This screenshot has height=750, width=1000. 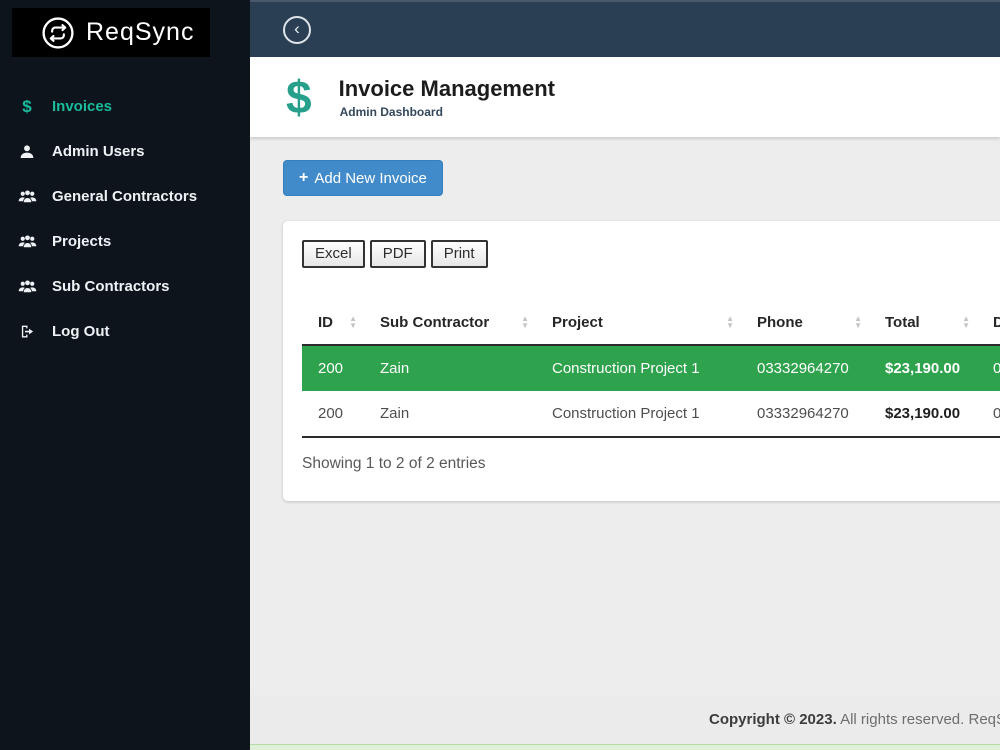 What do you see at coordinates (333, 254) in the screenshot?
I see `export-excel-button: Excel` at bounding box center [333, 254].